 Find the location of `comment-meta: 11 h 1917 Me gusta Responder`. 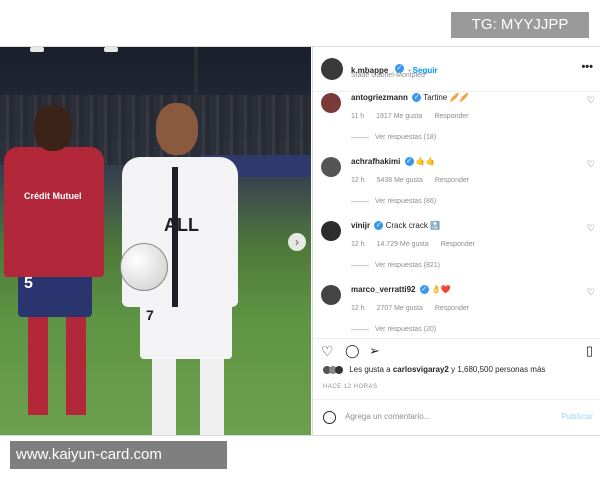

comment-meta: 11 h 1917 Me gusta Responder is located at coordinates (415, 116).